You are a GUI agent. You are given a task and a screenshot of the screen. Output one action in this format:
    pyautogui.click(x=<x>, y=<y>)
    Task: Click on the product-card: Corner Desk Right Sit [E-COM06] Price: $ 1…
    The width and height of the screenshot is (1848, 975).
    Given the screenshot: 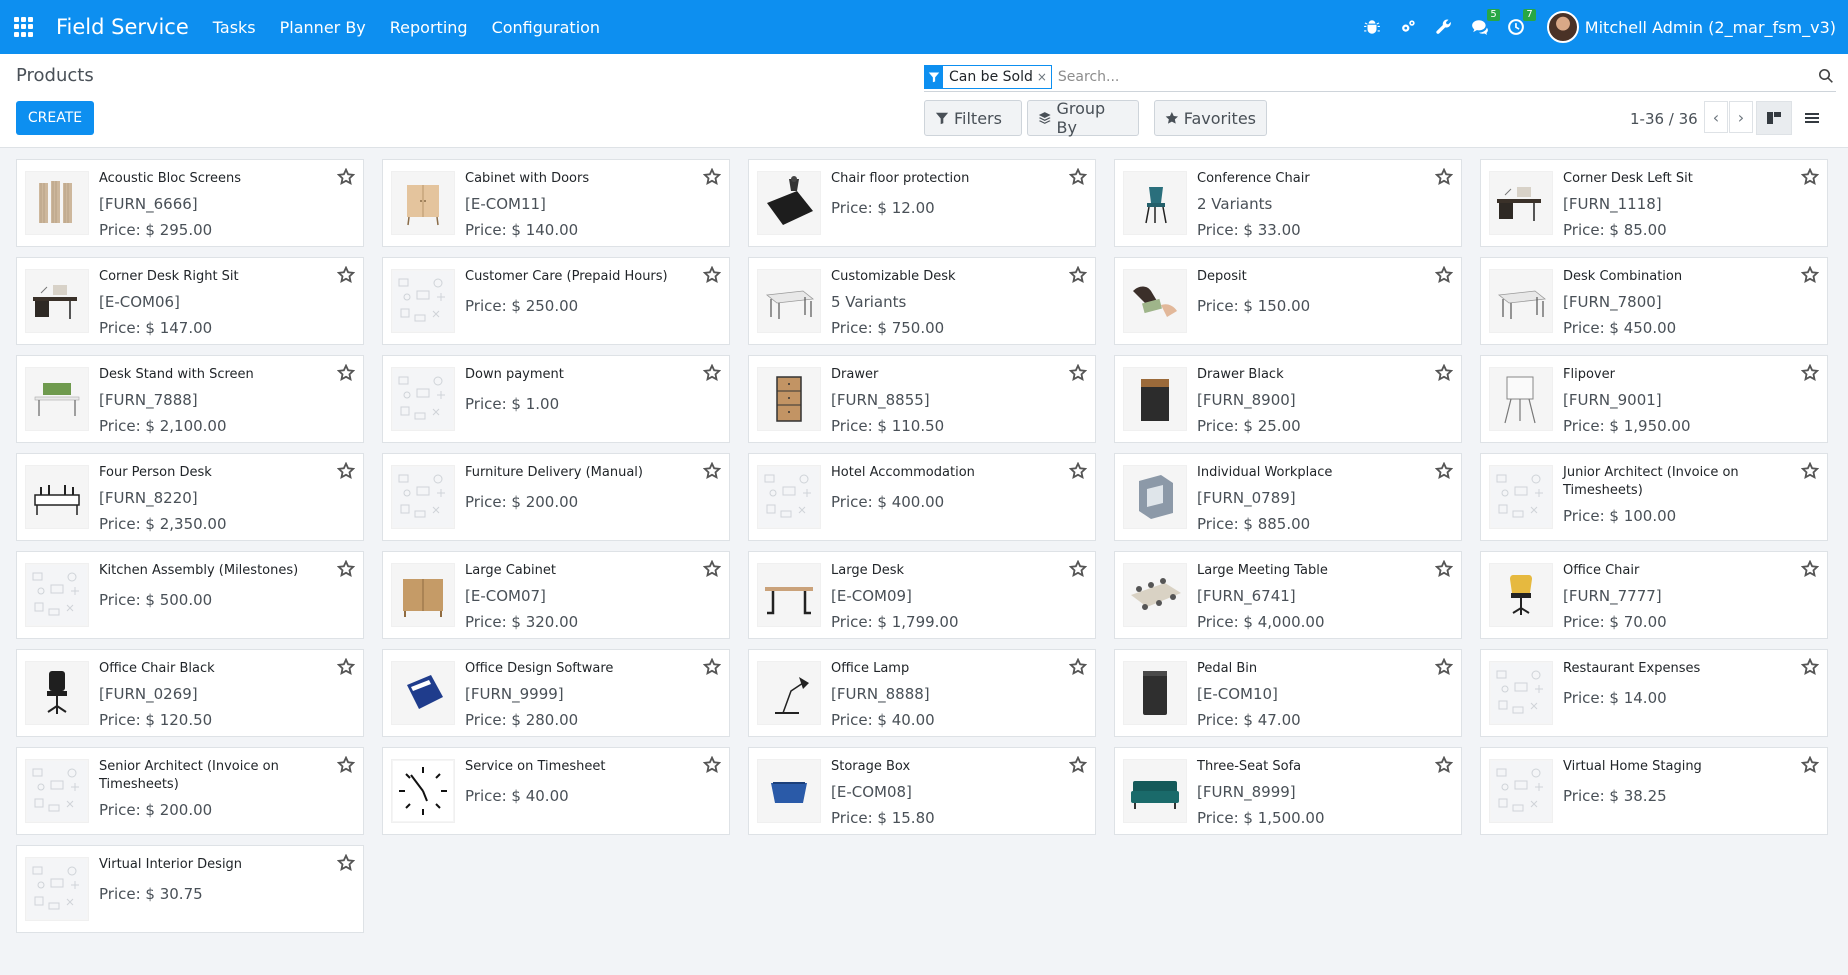 What is the action you would take?
    pyautogui.click(x=190, y=301)
    